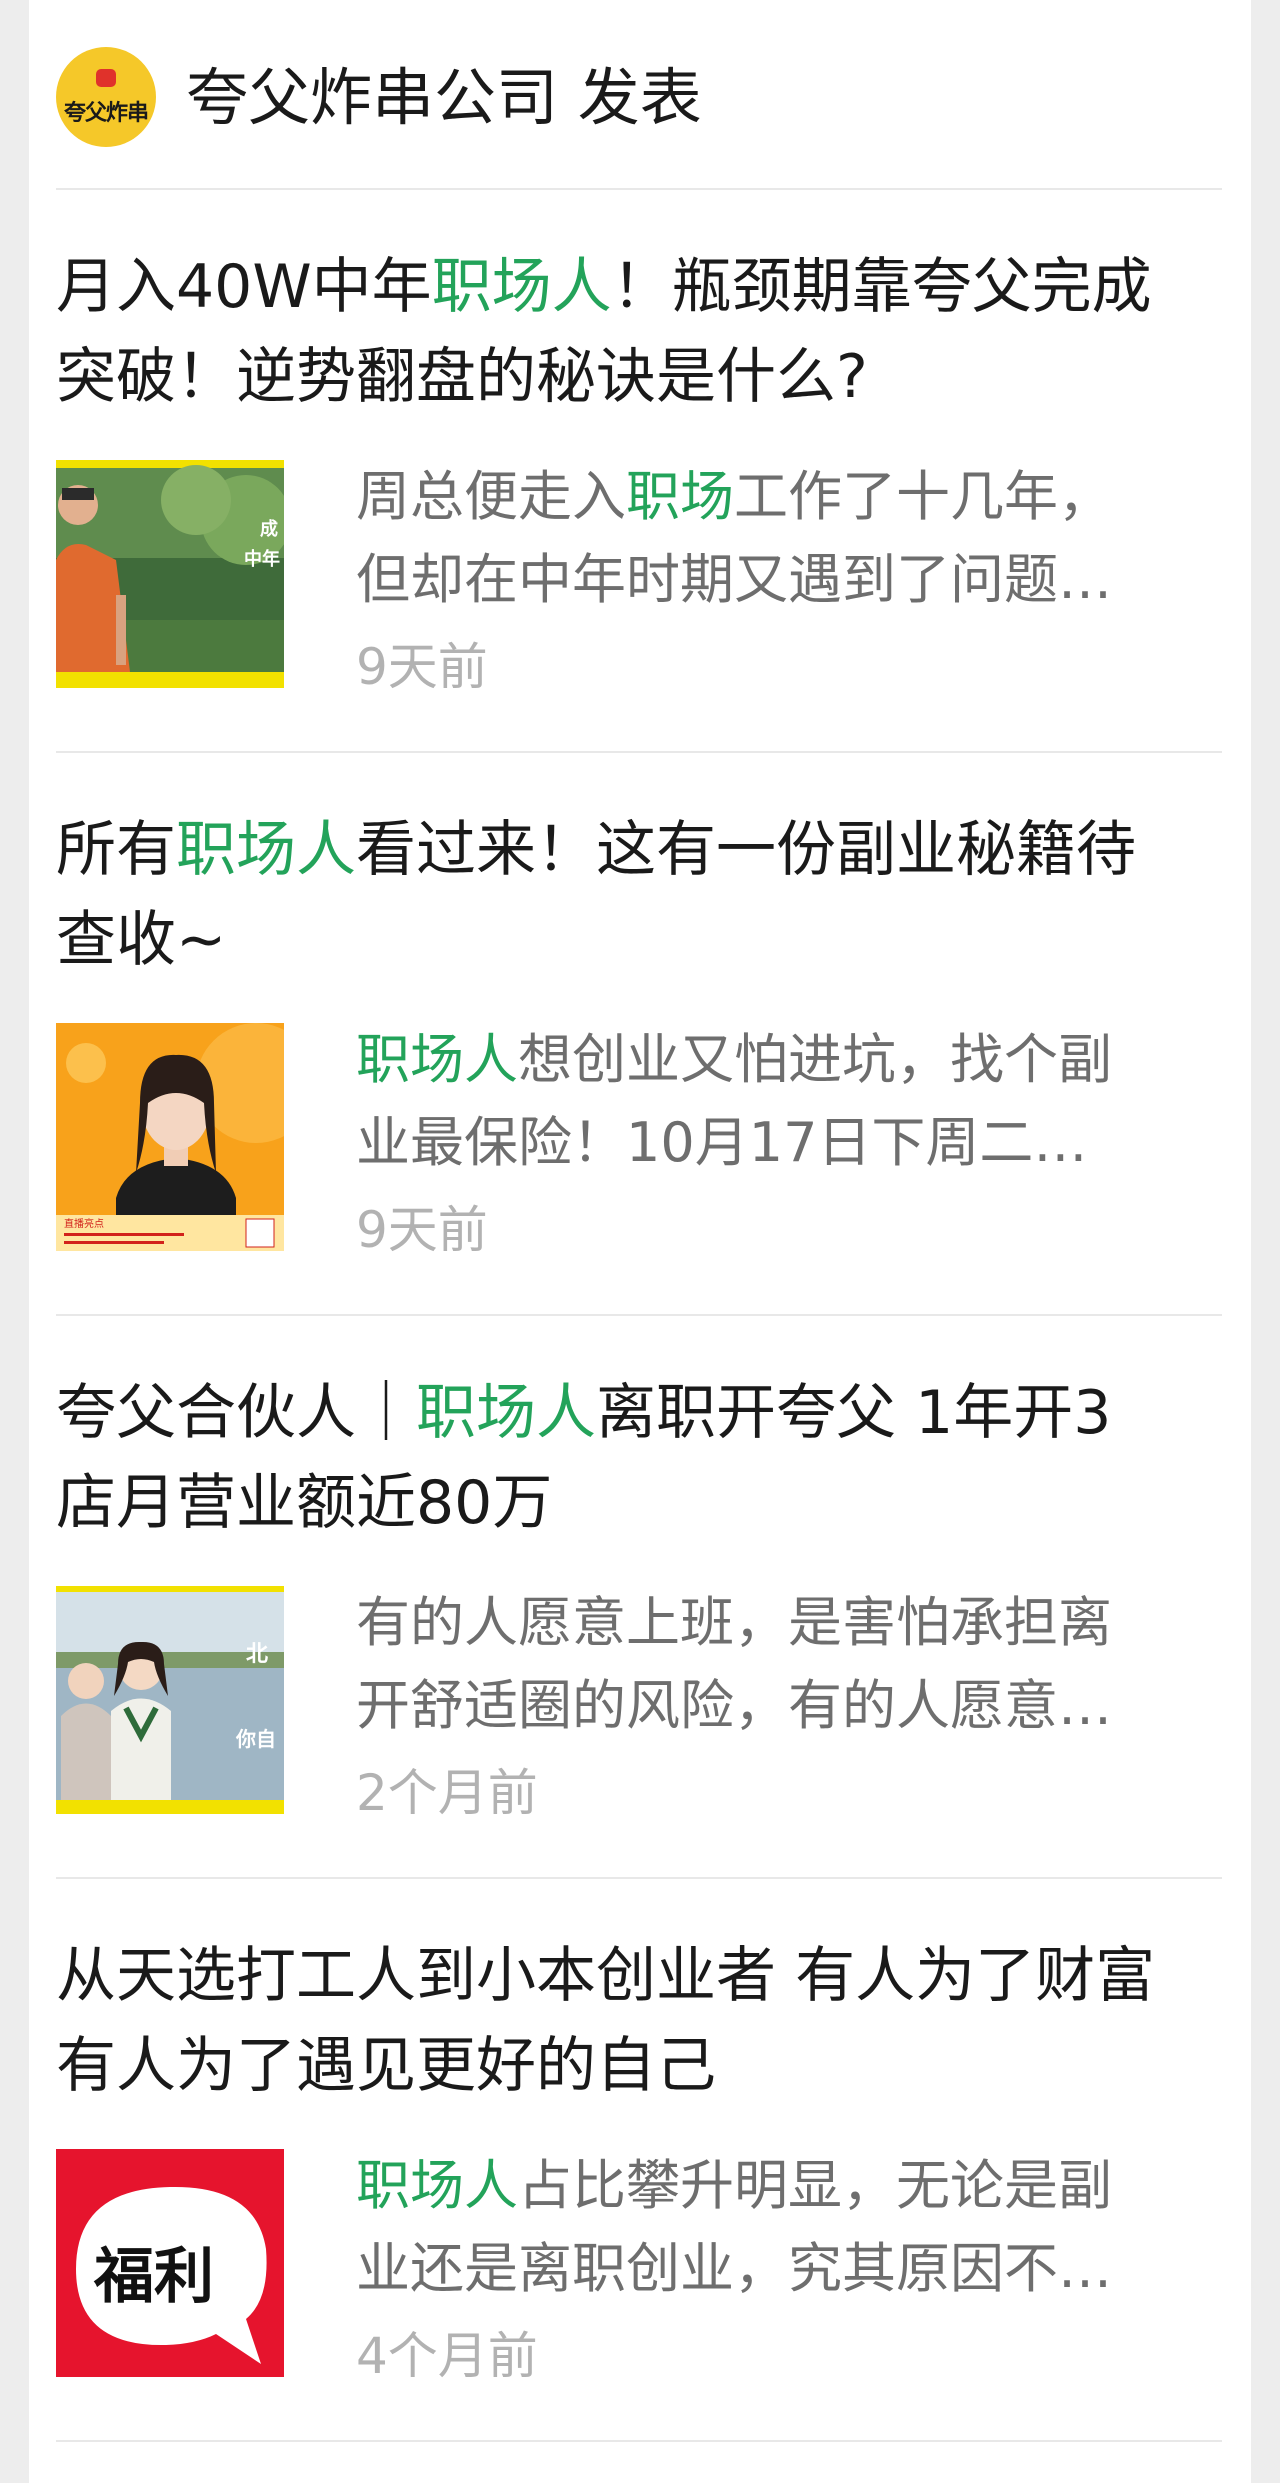 Image resolution: width=1280 pixels, height=2483 pixels. What do you see at coordinates (255, 1739) in the screenshot?
I see `svg-text: 你自` at bounding box center [255, 1739].